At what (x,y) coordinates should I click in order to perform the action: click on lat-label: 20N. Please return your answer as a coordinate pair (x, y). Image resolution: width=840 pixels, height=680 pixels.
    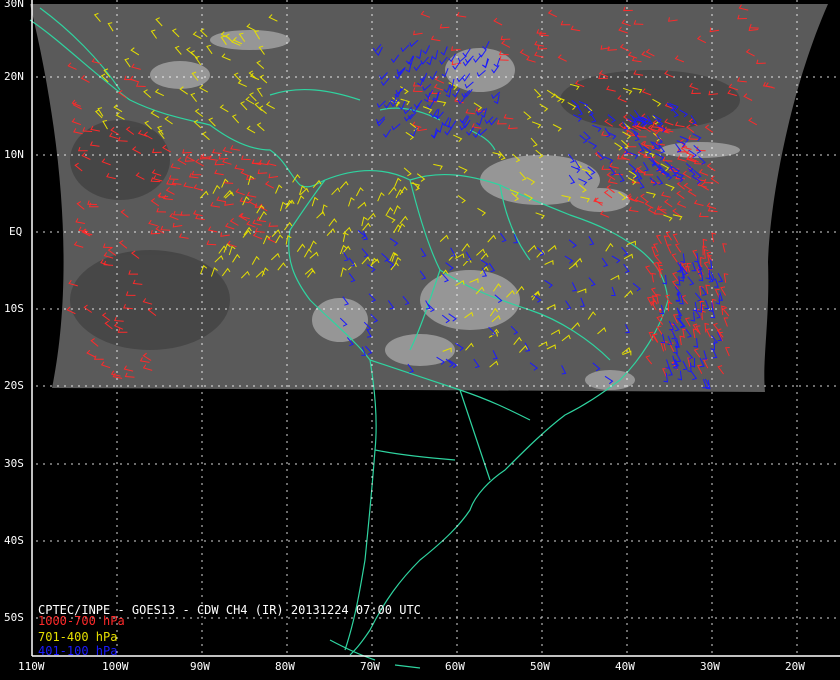
    Looking at the image, I should click on (14, 76).